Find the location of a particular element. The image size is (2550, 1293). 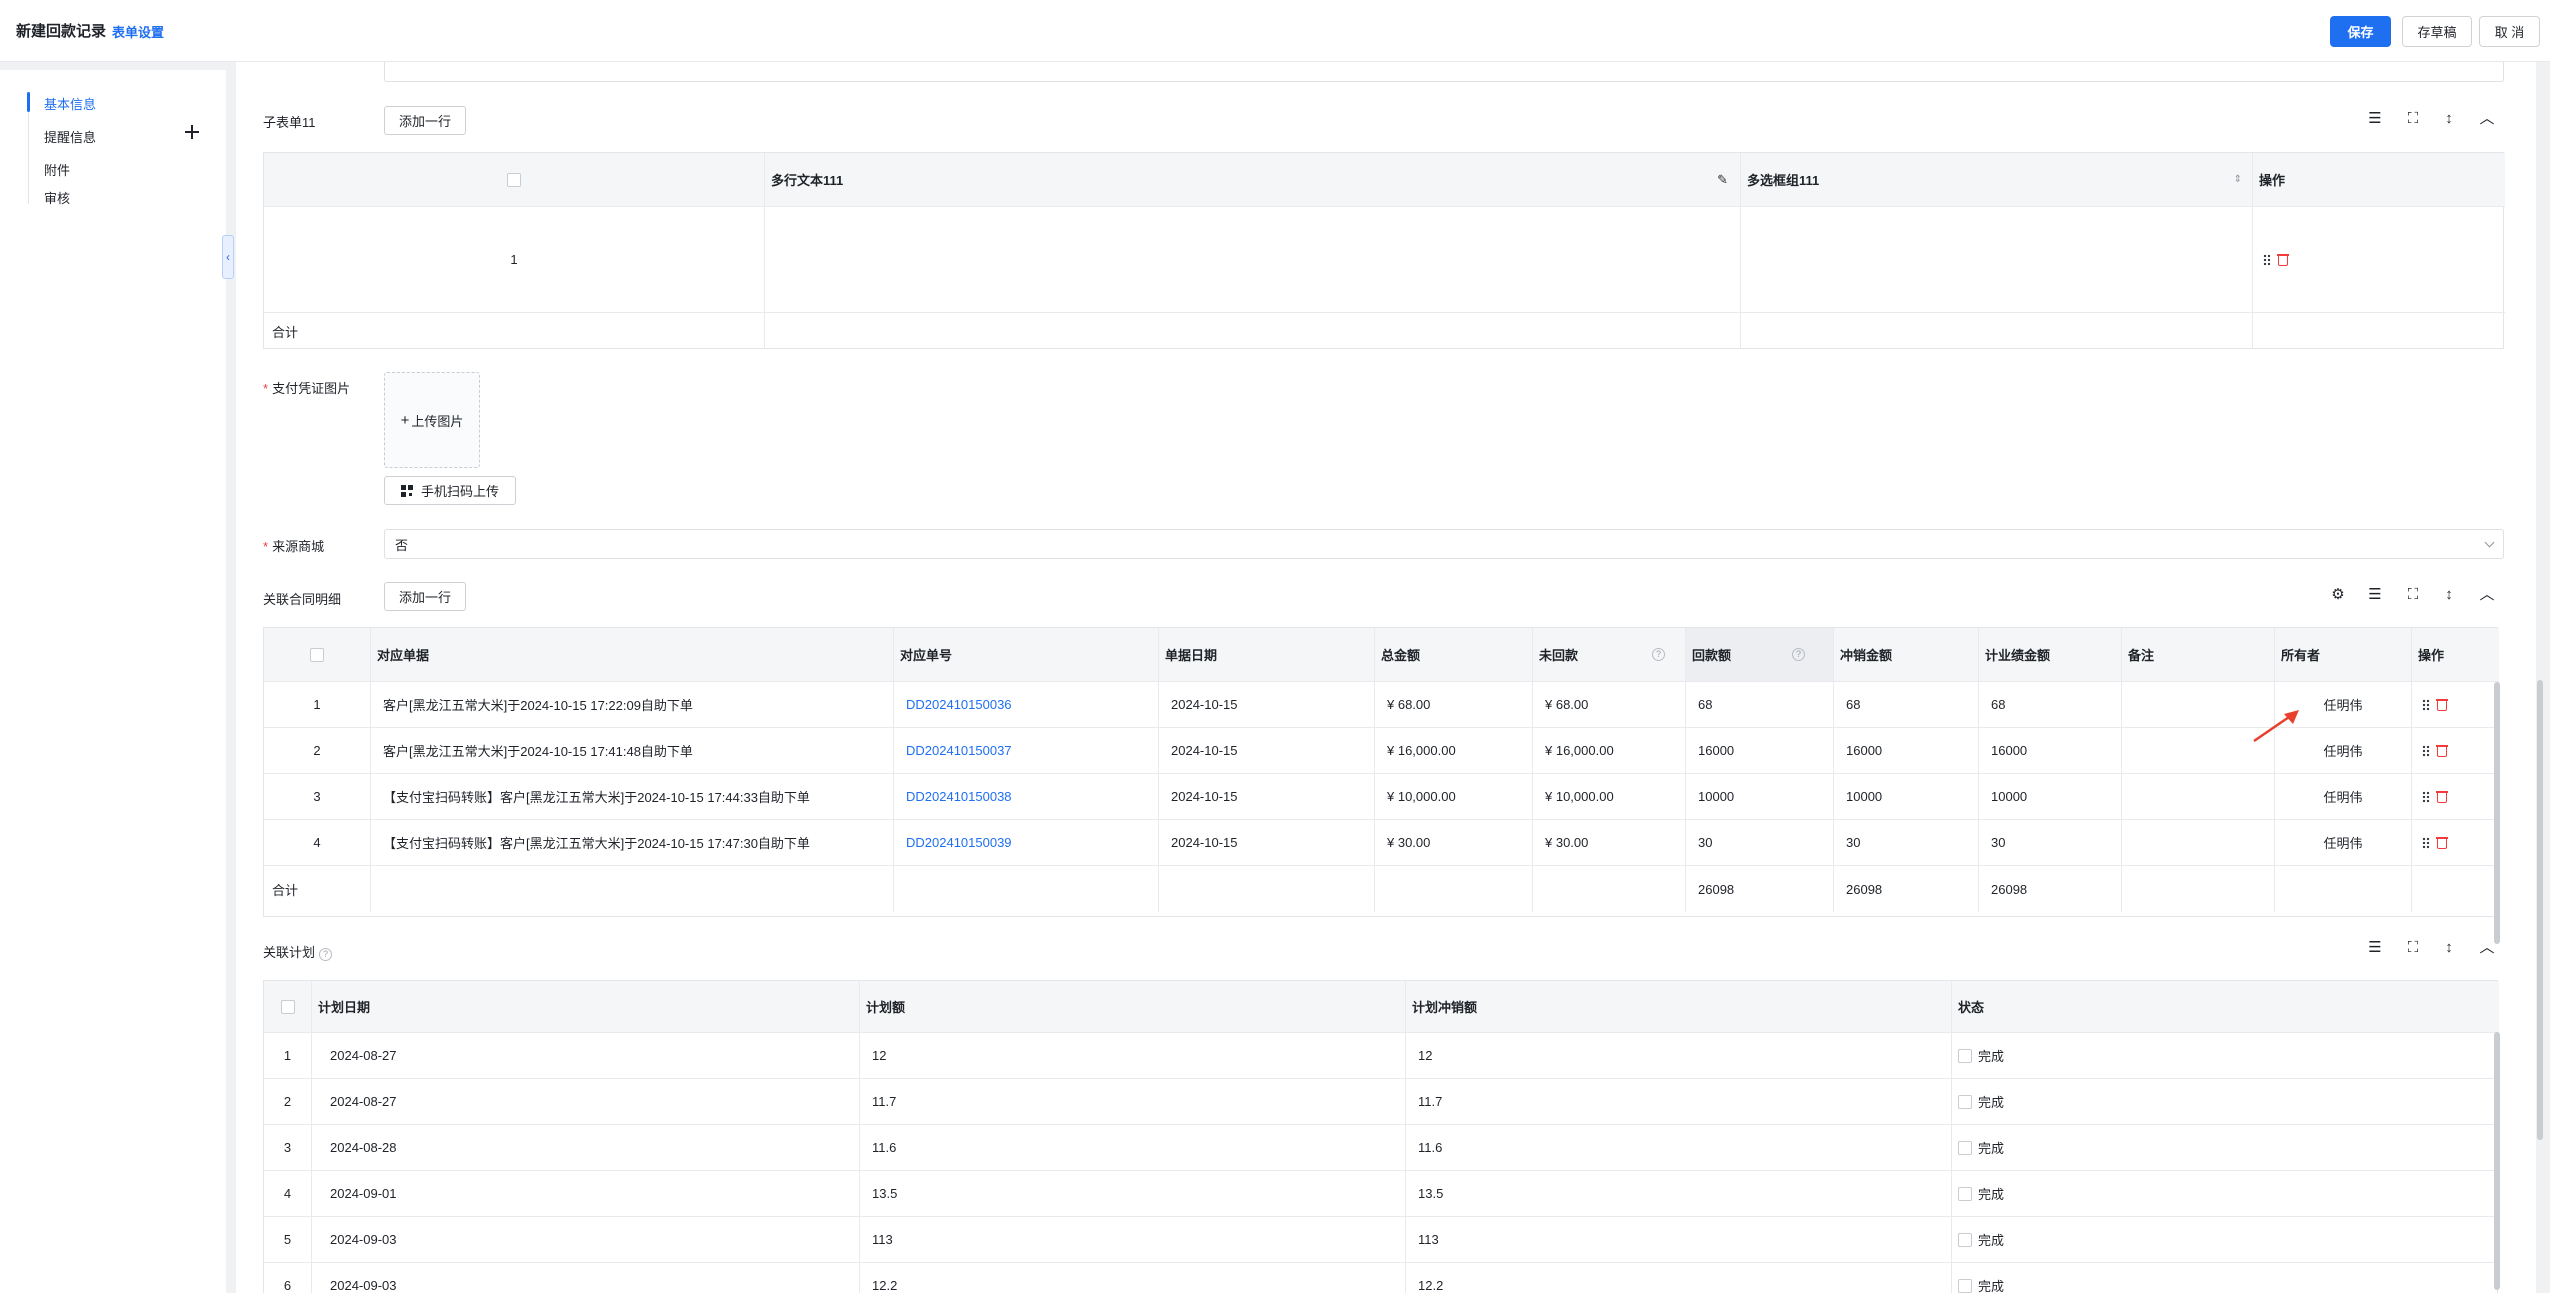

column-header: 计划冲销额 is located at coordinates (1679, 1006).